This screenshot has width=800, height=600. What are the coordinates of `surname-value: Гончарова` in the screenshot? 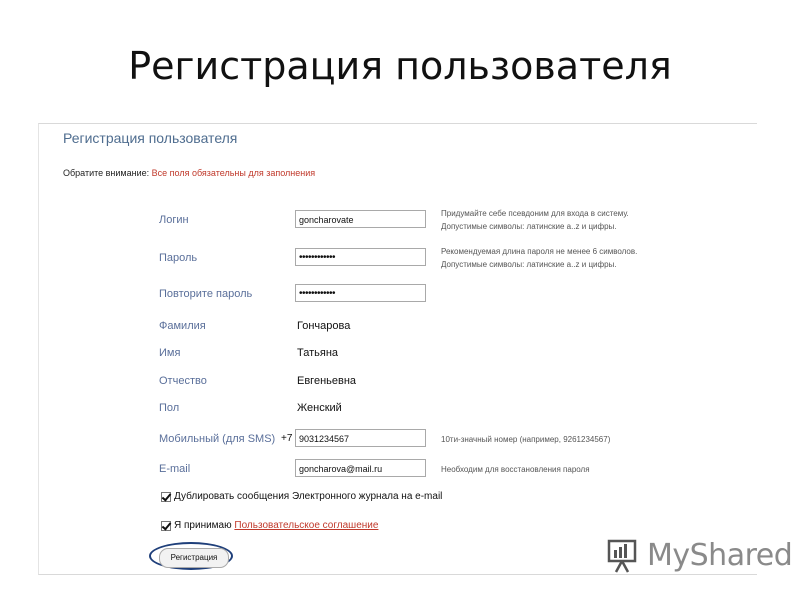 It's located at (324, 326).